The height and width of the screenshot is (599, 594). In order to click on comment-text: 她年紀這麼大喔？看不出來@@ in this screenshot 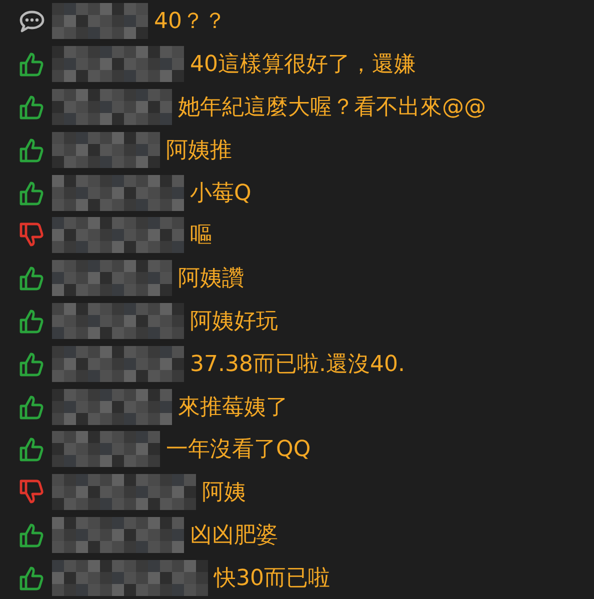, I will do `click(332, 108)`.